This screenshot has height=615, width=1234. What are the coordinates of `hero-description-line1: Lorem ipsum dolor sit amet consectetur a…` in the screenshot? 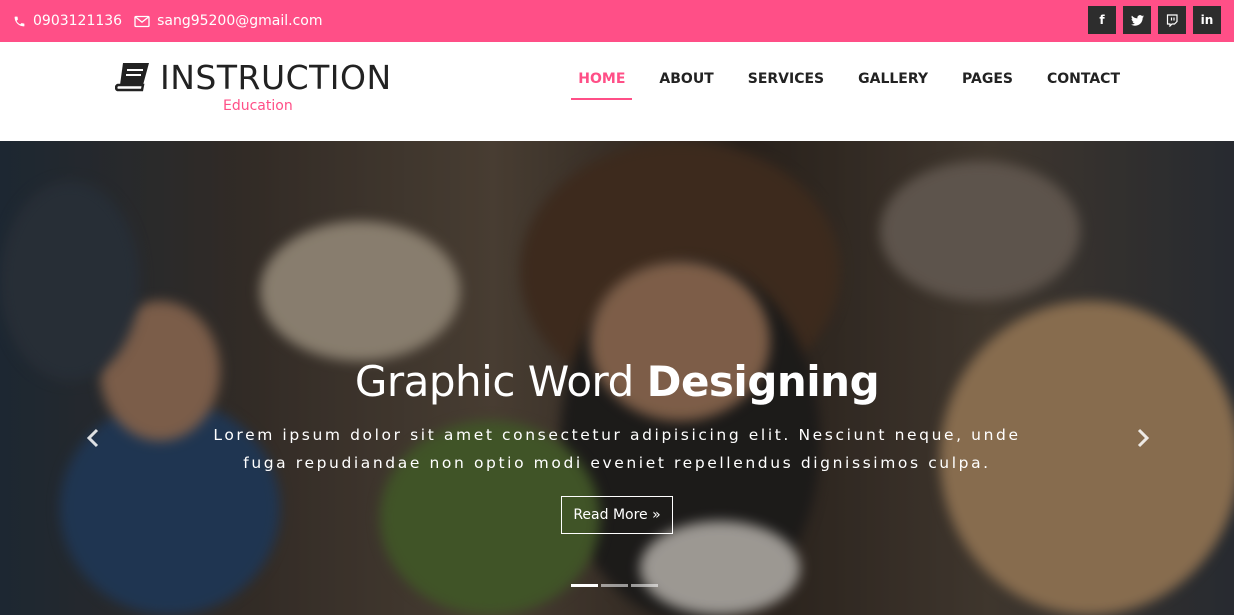 It's located at (617, 435).